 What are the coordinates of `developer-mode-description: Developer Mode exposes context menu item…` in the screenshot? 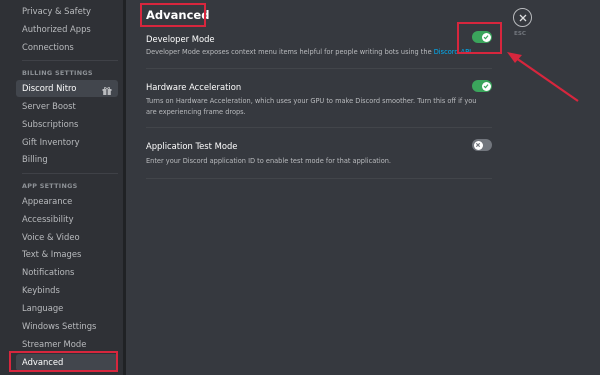 It's located at (316, 52).